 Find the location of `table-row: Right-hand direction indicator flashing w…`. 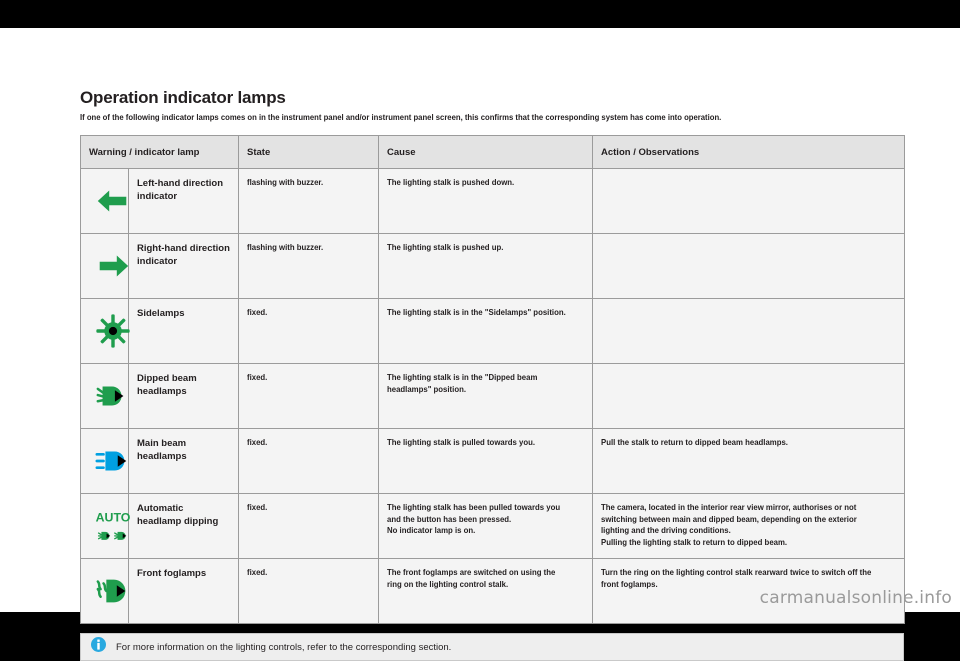

table-row: Right-hand direction indicator flashing w… is located at coordinates (492, 266).